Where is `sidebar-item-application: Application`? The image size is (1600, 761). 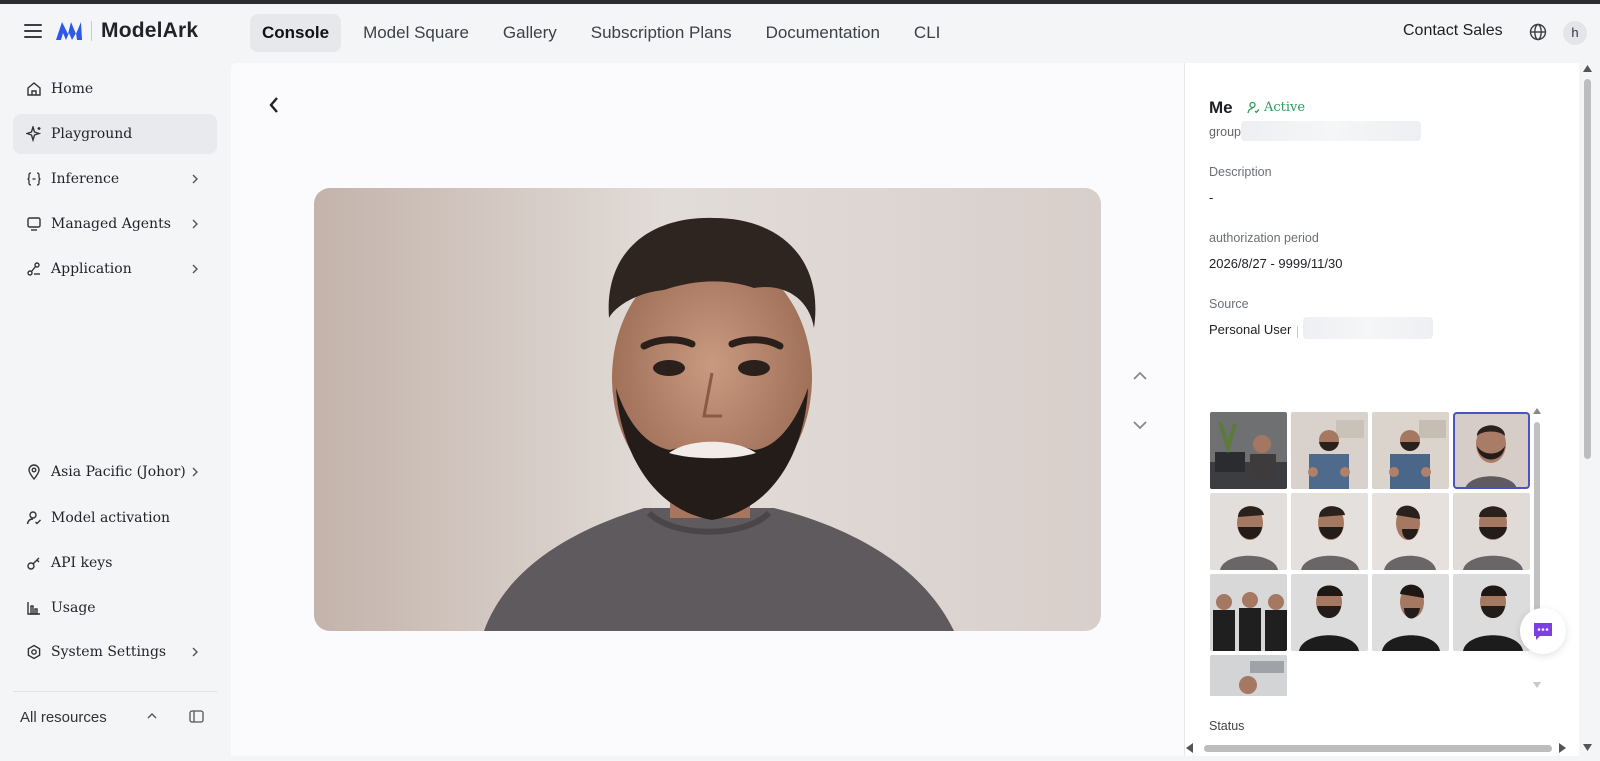
sidebar-item-application: Application is located at coordinates (115, 269).